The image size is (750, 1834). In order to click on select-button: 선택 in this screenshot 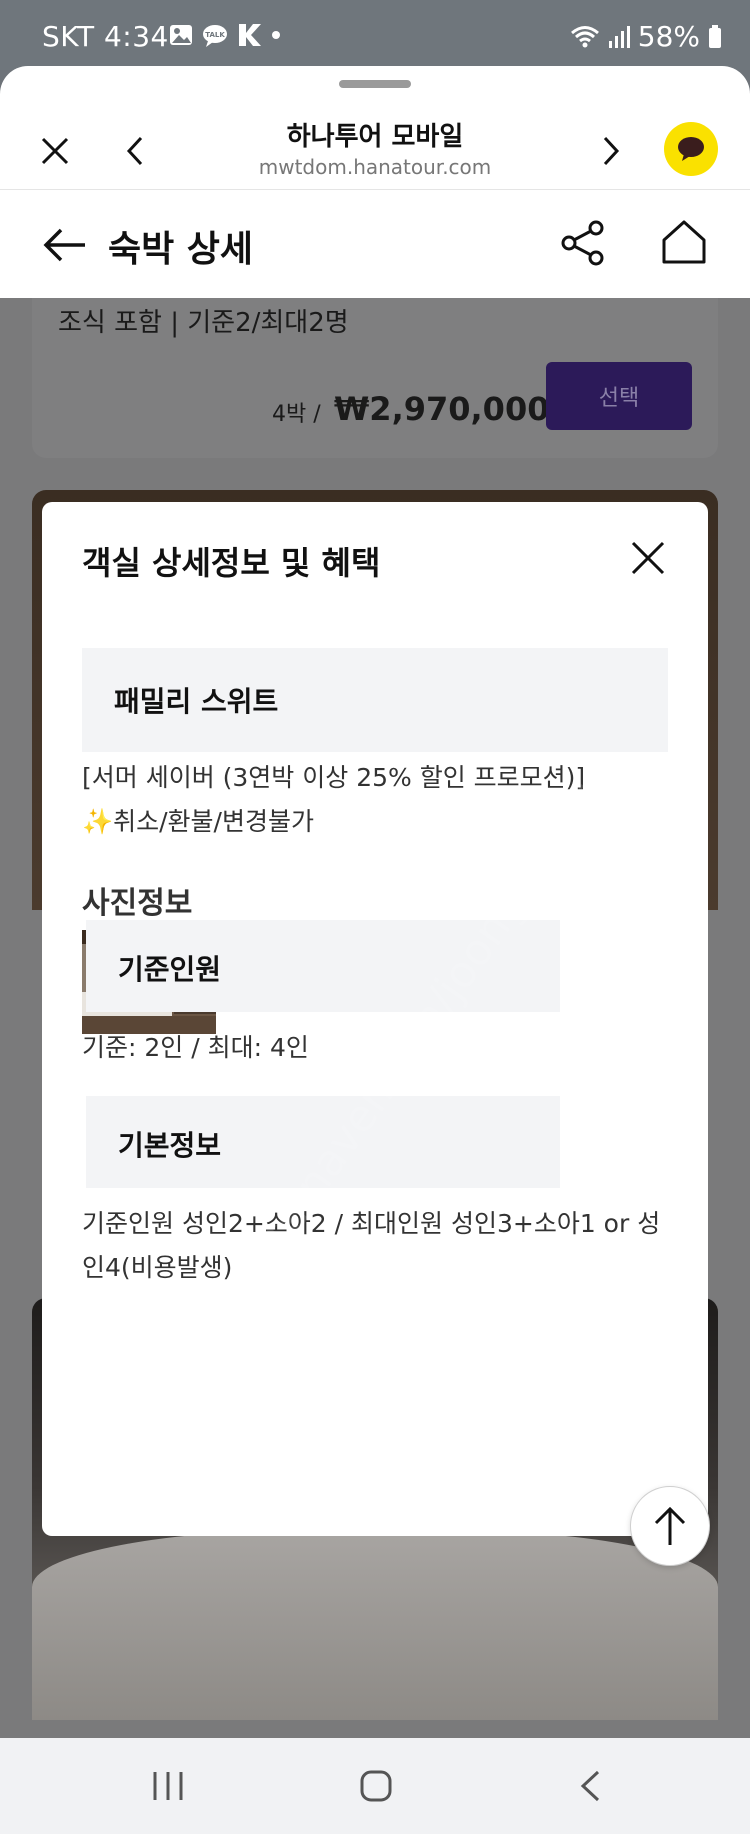, I will do `click(619, 396)`.